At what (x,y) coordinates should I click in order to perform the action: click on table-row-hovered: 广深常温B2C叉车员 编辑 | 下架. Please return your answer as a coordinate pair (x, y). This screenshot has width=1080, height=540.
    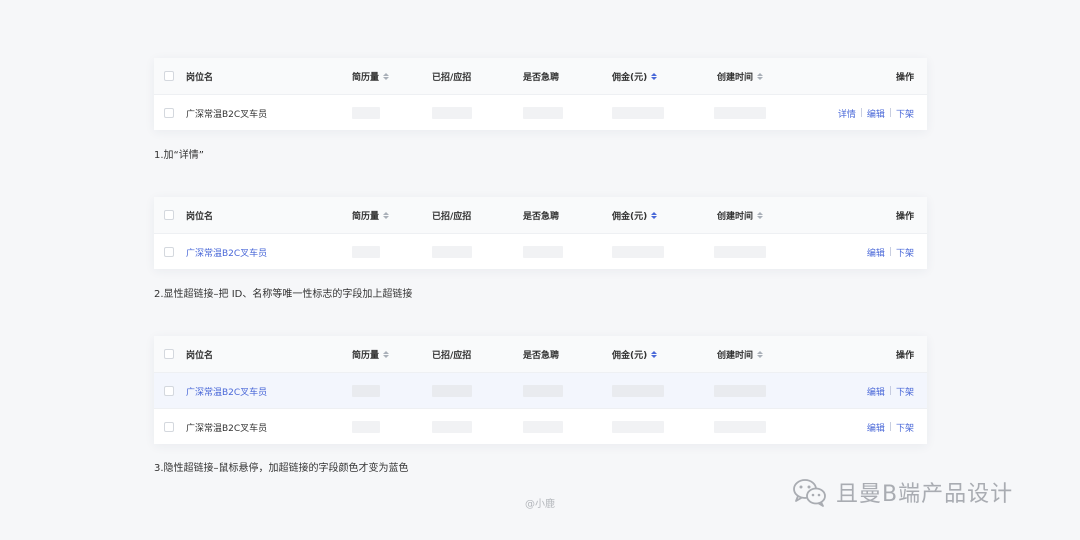
    Looking at the image, I should click on (540, 390).